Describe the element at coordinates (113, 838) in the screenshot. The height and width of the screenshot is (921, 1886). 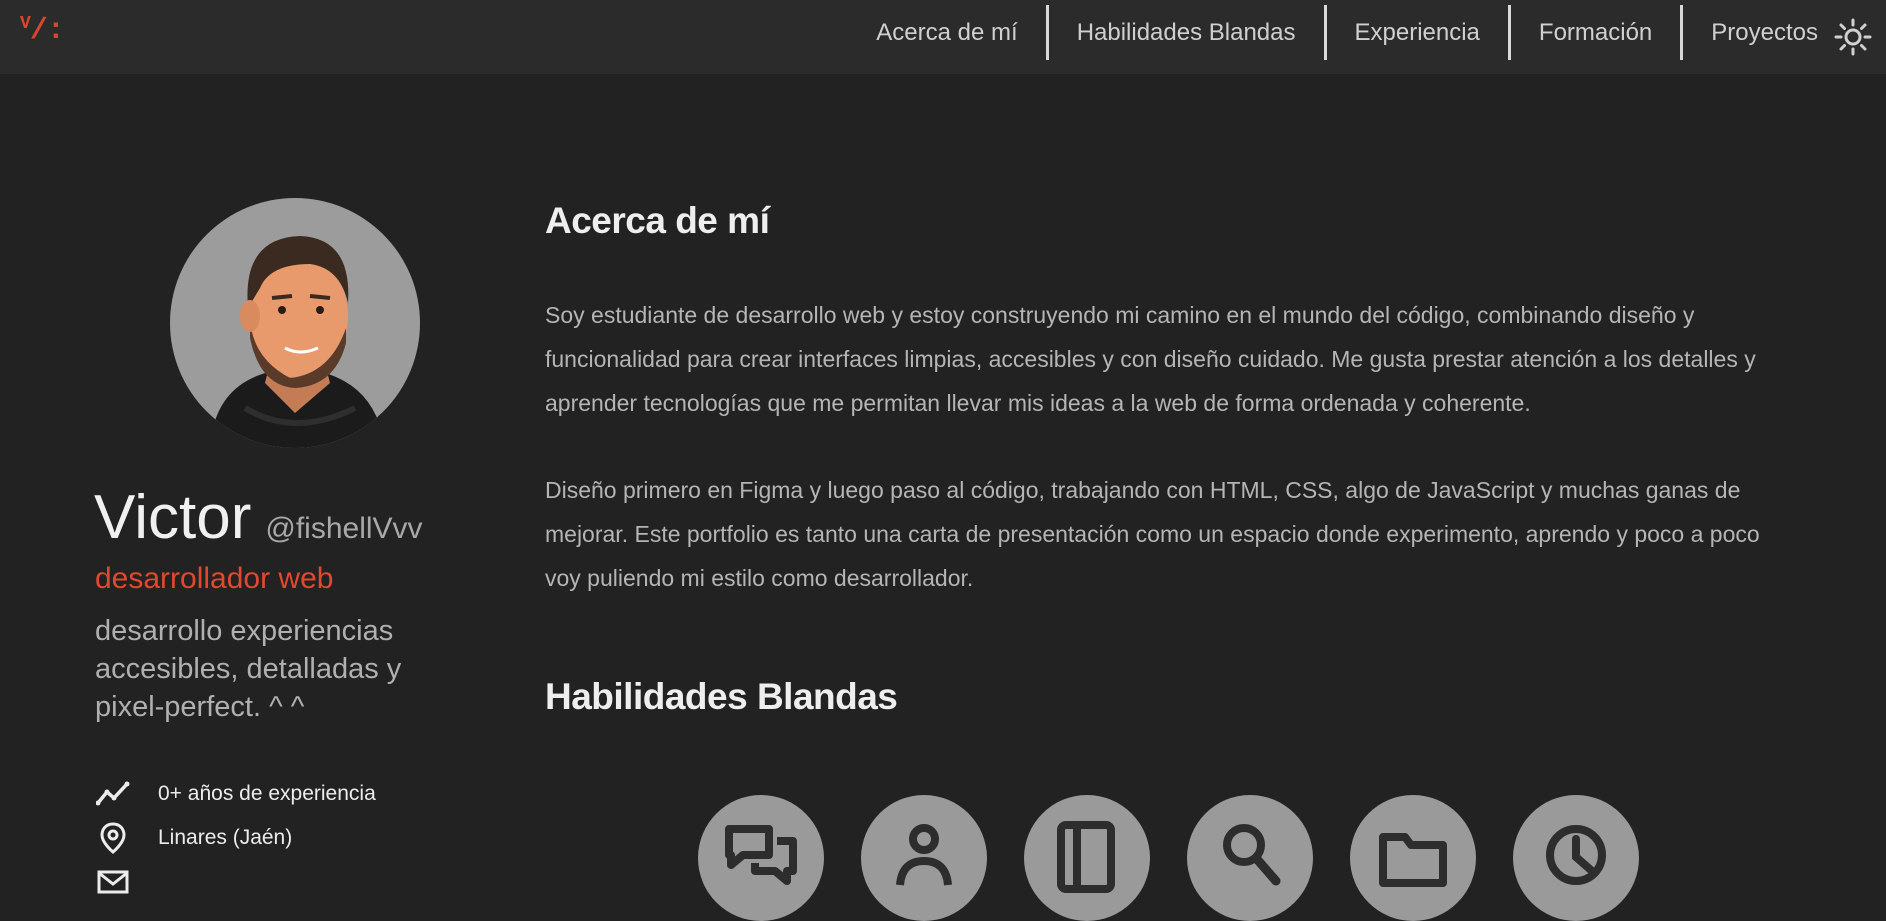
I see `location-pin-icon` at that location.